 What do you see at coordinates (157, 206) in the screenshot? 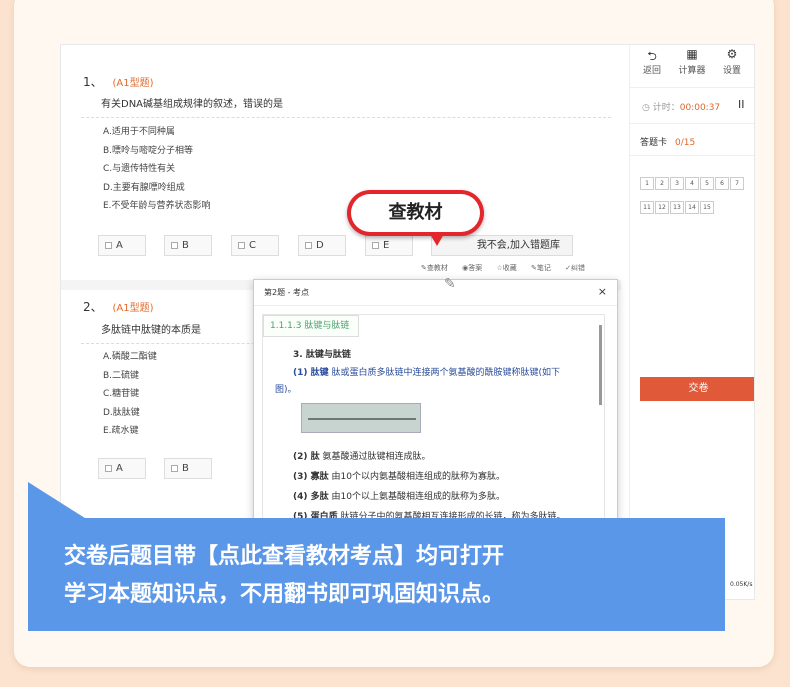
I see `option-e: E.不受年龄与营养状态影响` at bounding box center [157, 206].